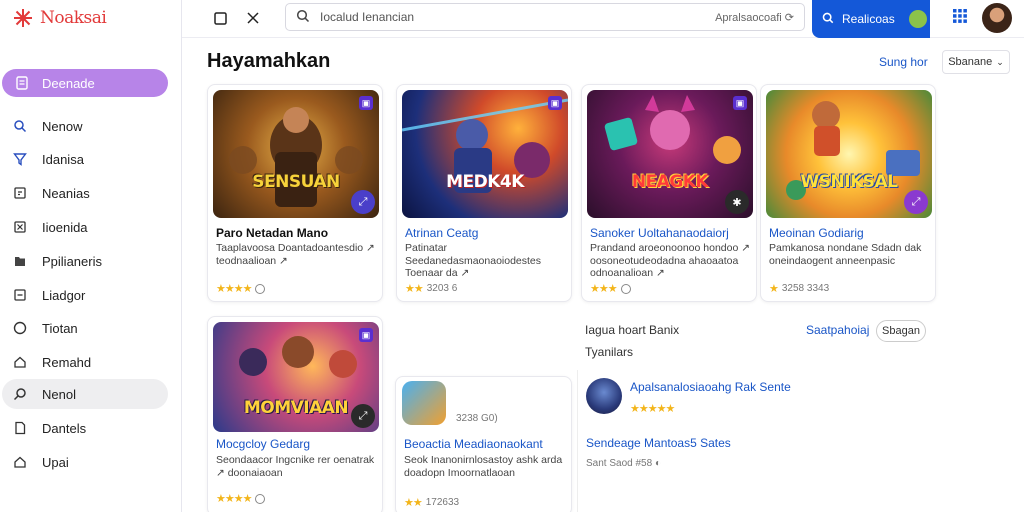  Describe the element at coordinates (20, 261) in the screenshot. I see `folder-icon` at that location.